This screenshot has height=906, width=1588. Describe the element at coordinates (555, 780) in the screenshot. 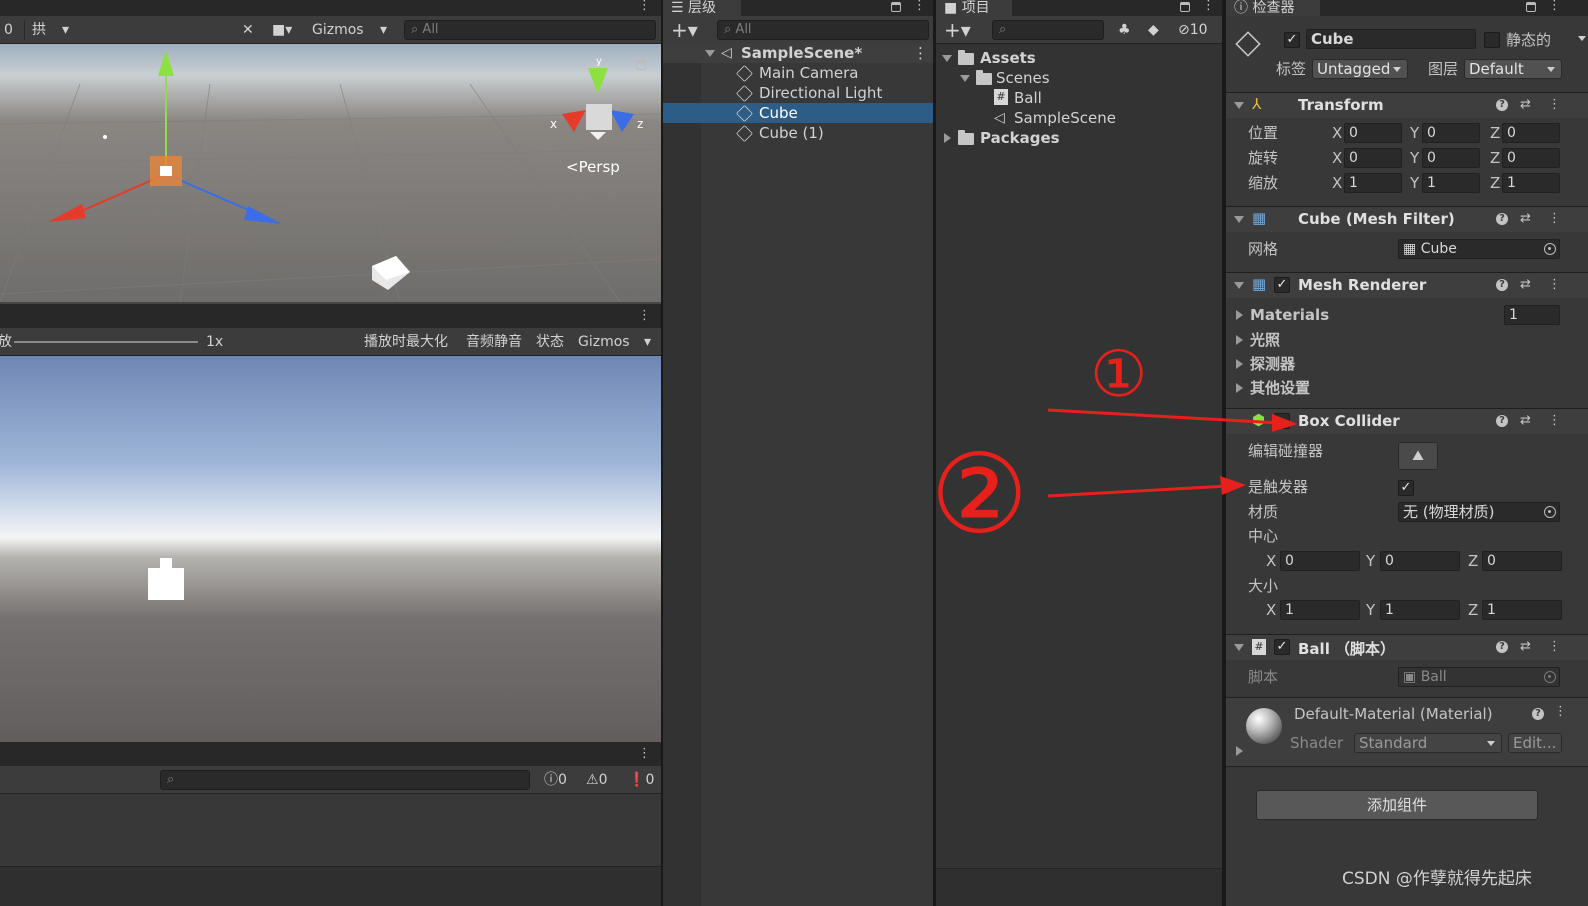

I see `console-info-count: ⓘ0` at that location.